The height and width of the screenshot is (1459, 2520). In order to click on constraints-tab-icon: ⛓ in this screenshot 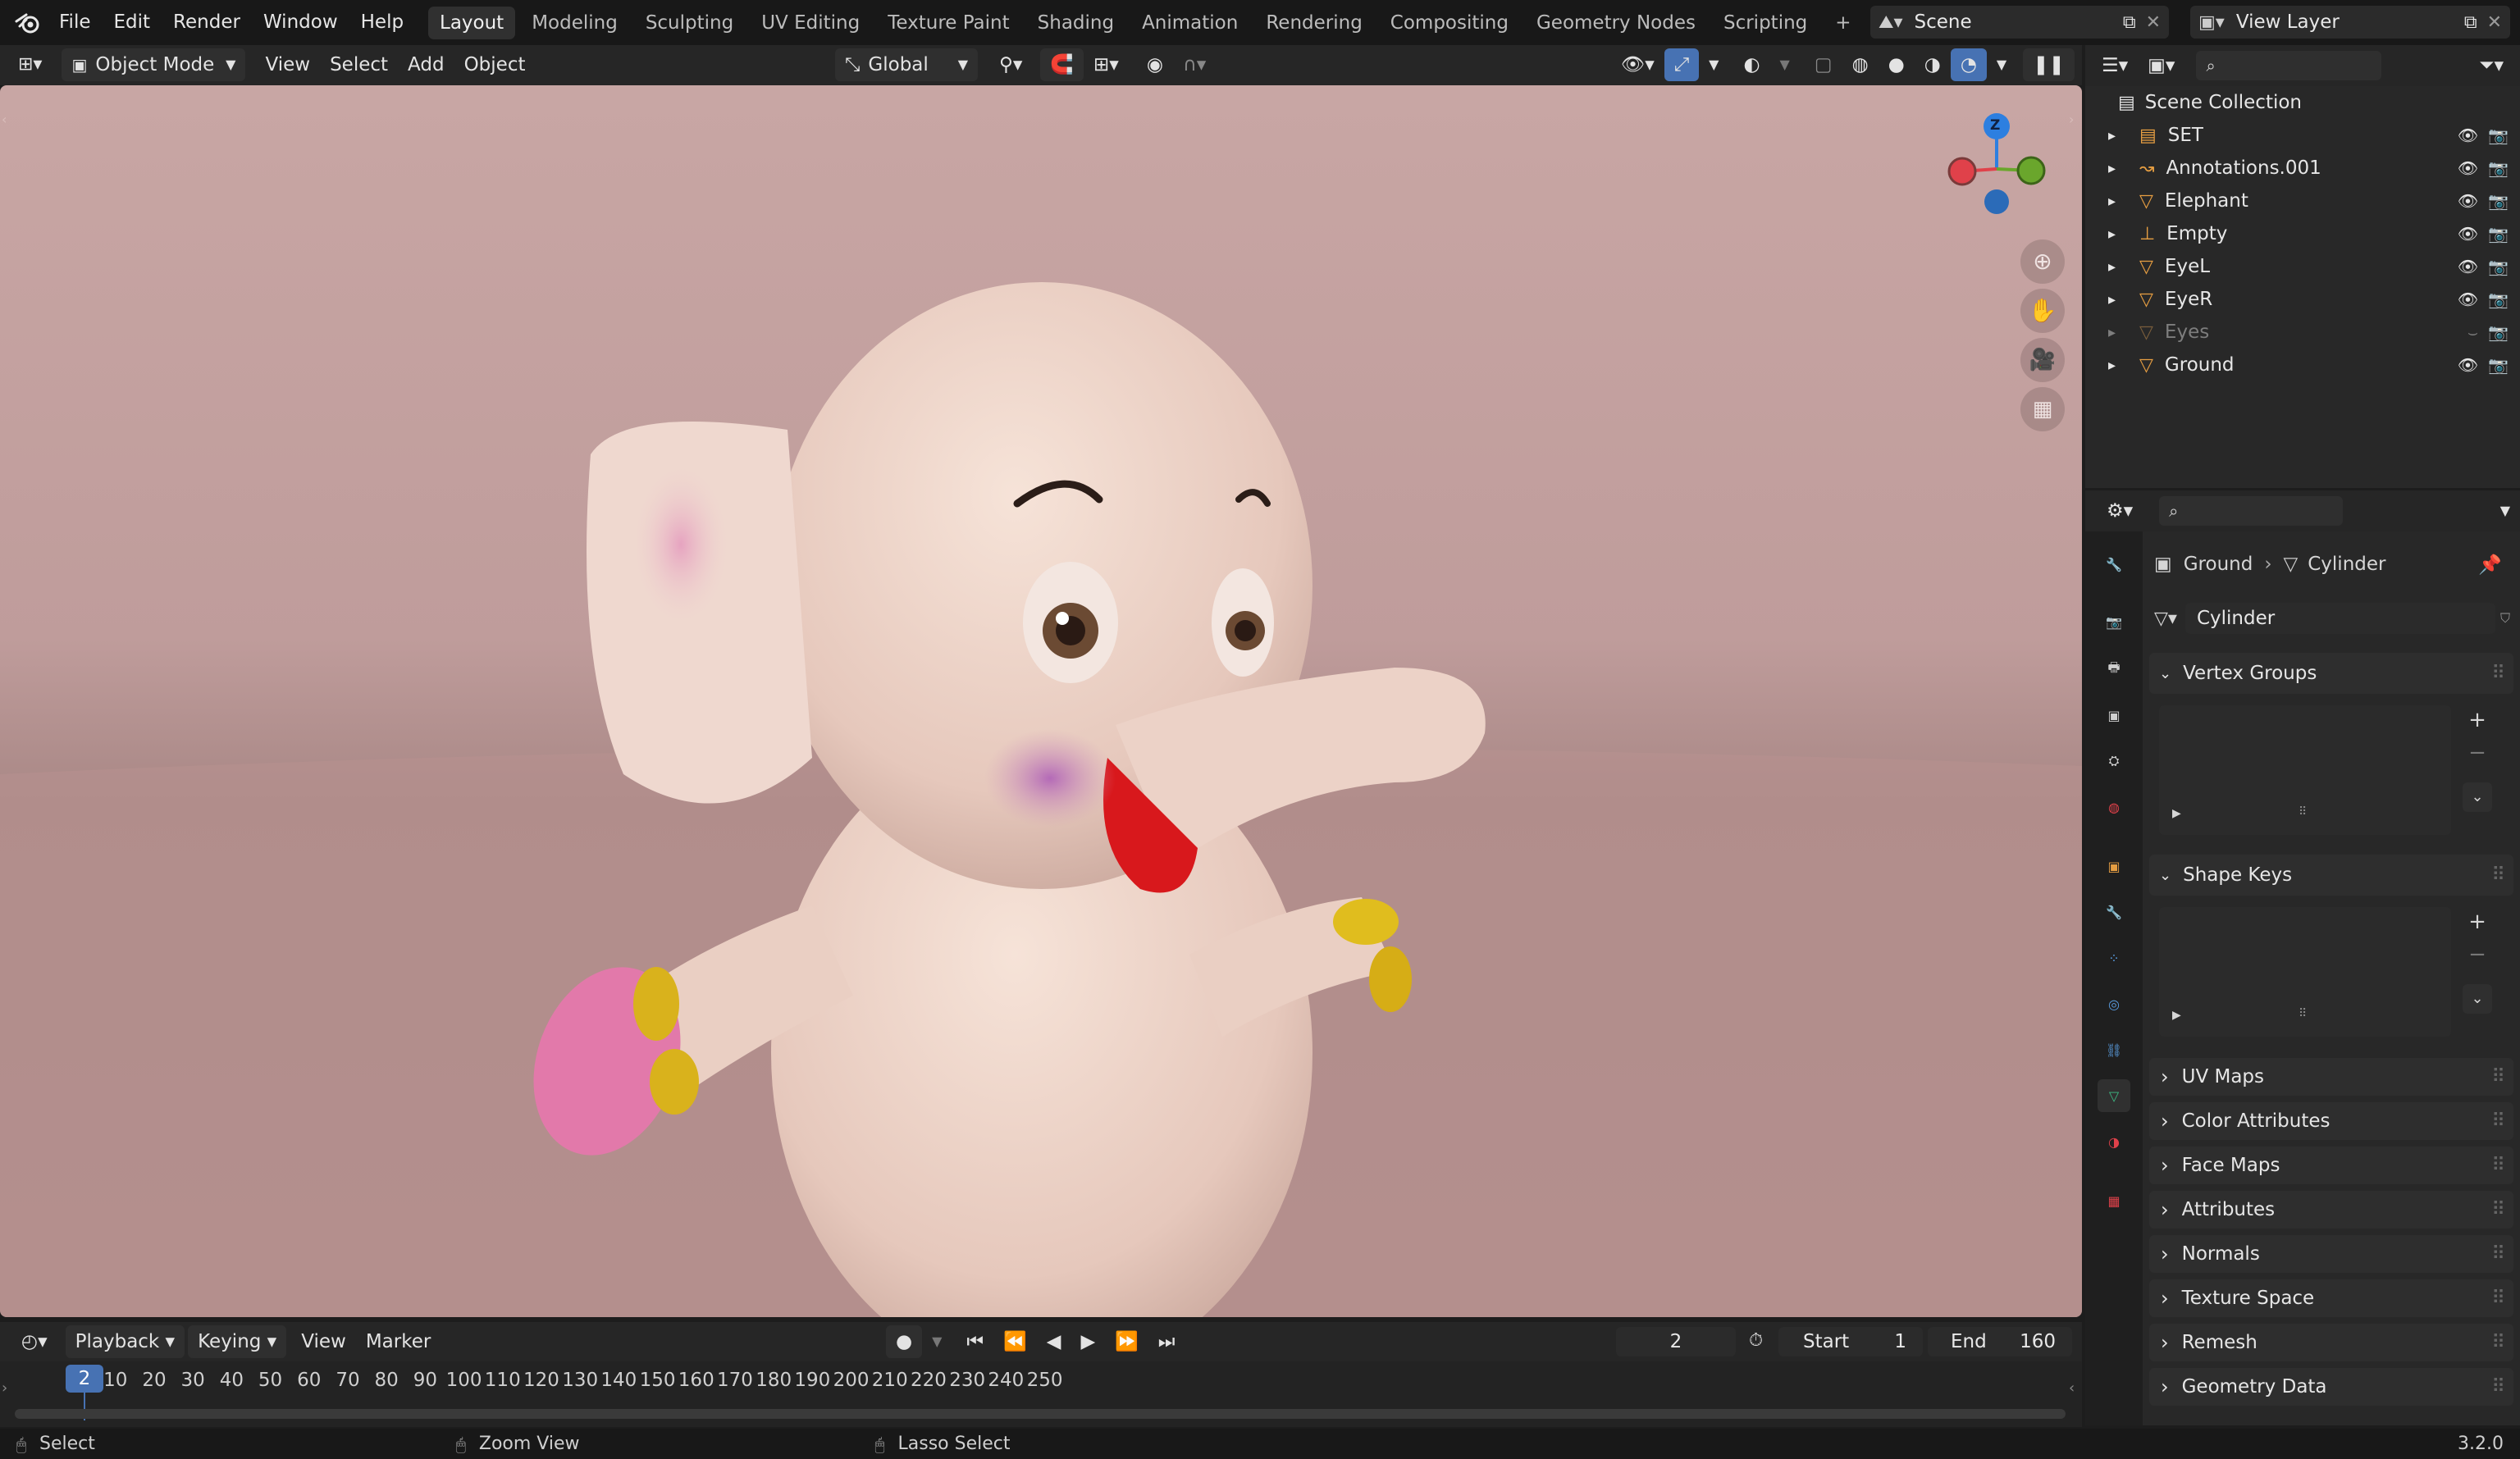, I will do `click(2114, 1050)`.